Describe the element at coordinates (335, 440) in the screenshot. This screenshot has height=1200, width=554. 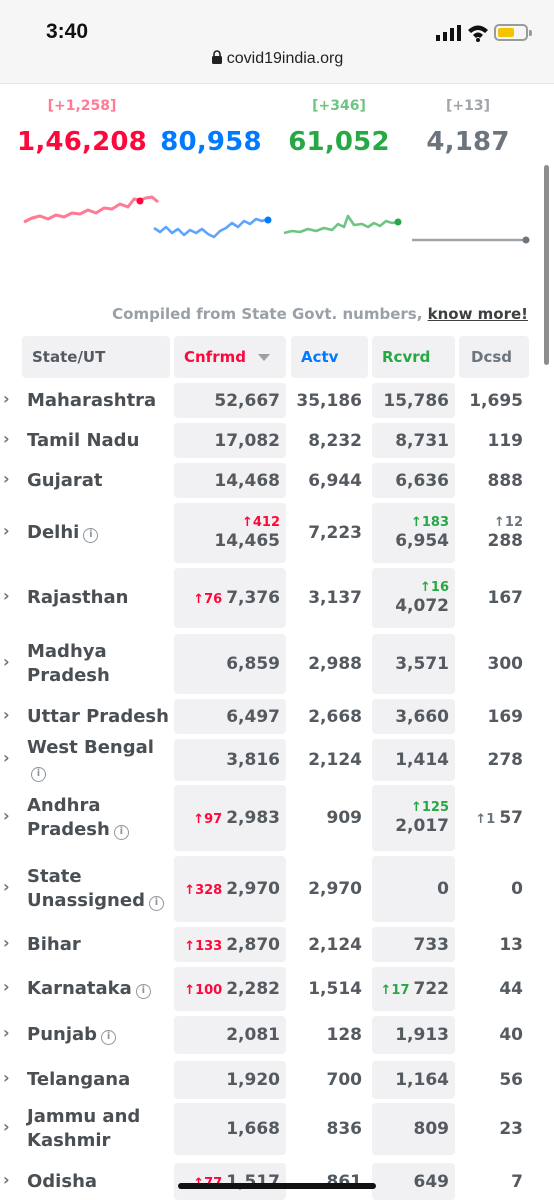
I see `active-cell-value: 8,232` at that location.